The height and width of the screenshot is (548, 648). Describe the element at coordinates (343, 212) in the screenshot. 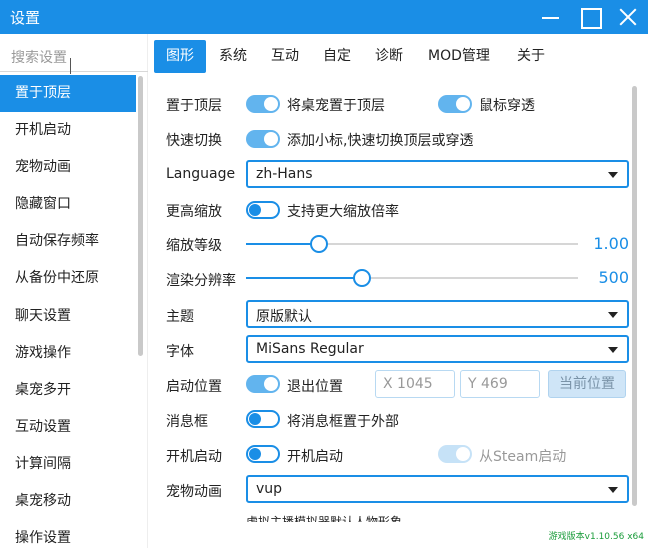

I see `larger-zoom-text: 支持更大缩放倍率` at that location.